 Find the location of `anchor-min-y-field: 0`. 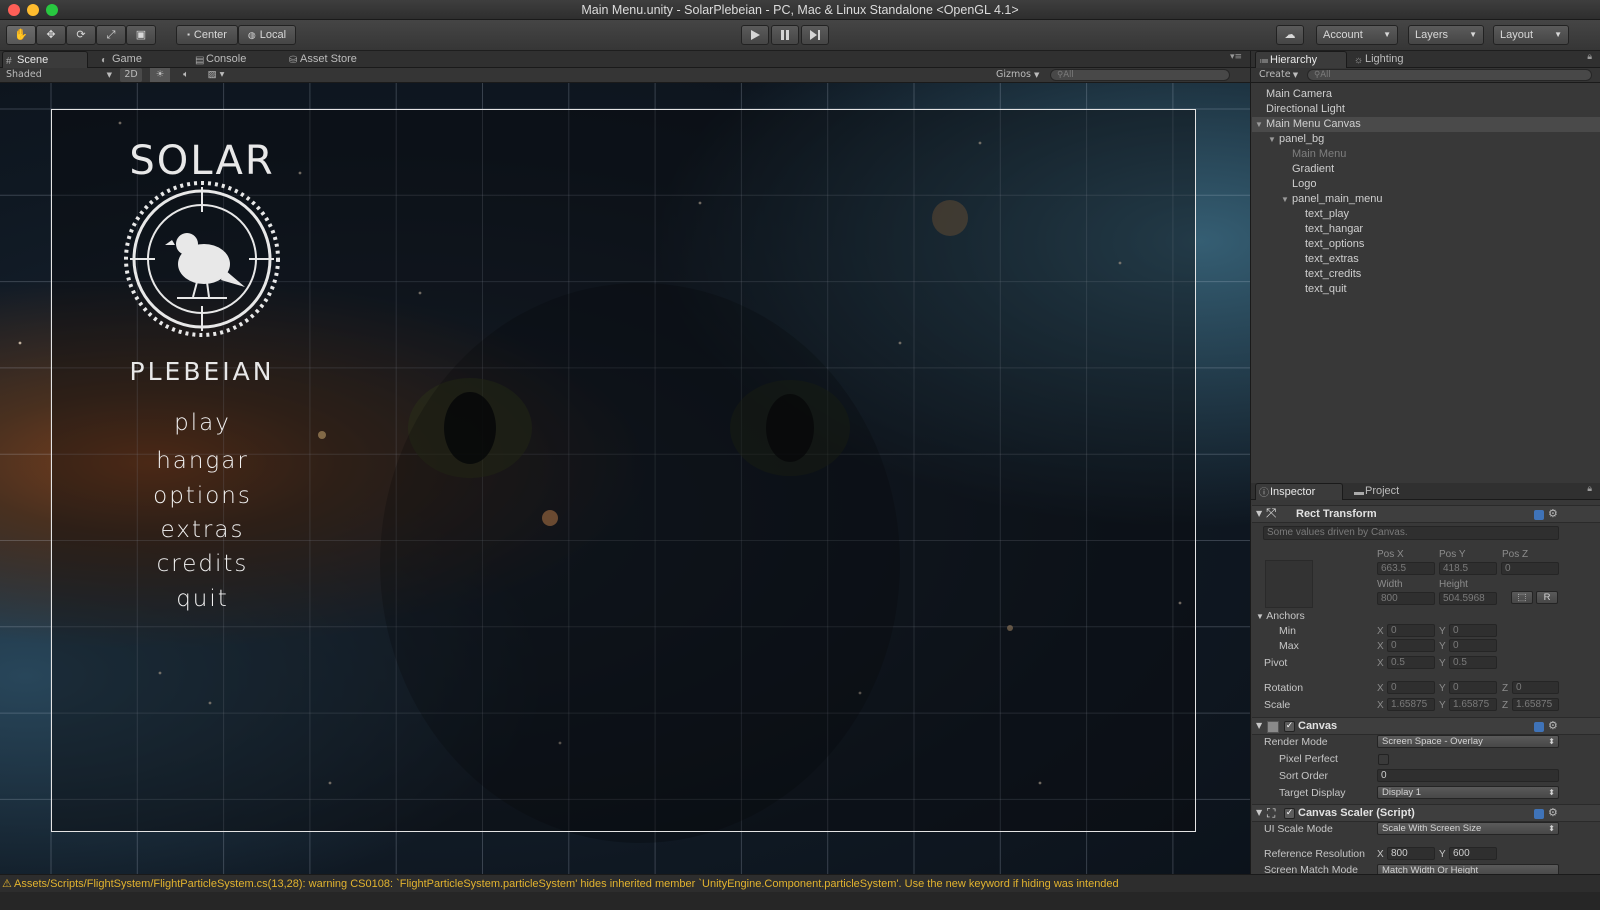

anchor-min-y-field: 0 is located at coordinates (1473, 630).